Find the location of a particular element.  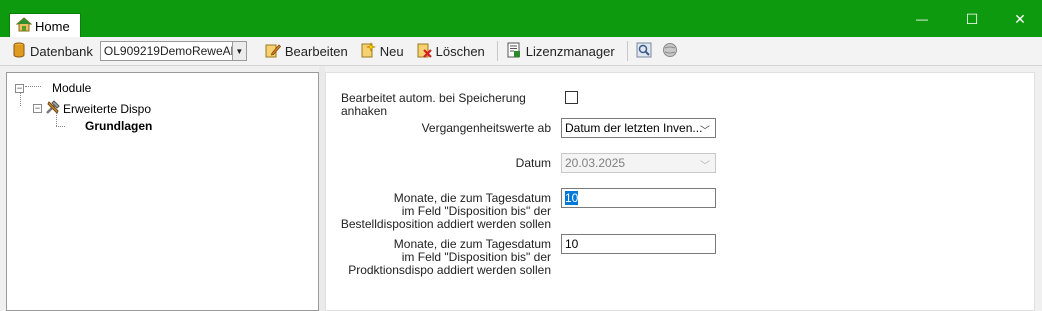

close-button: ✕ is located at coordinates (1020, 19).